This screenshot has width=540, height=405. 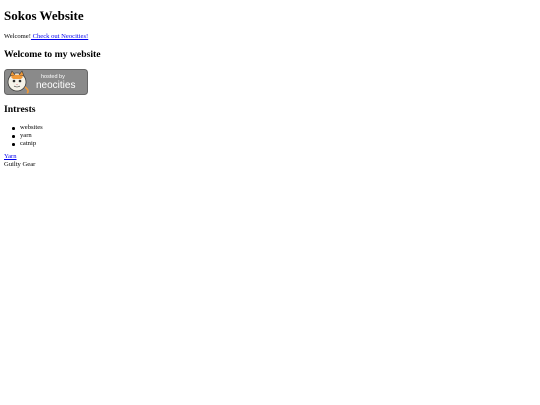 What do you see at coordinates (10, 157) in the screenshot?
I see `yarn-link: Yarn` at bounding box center [10, 157].